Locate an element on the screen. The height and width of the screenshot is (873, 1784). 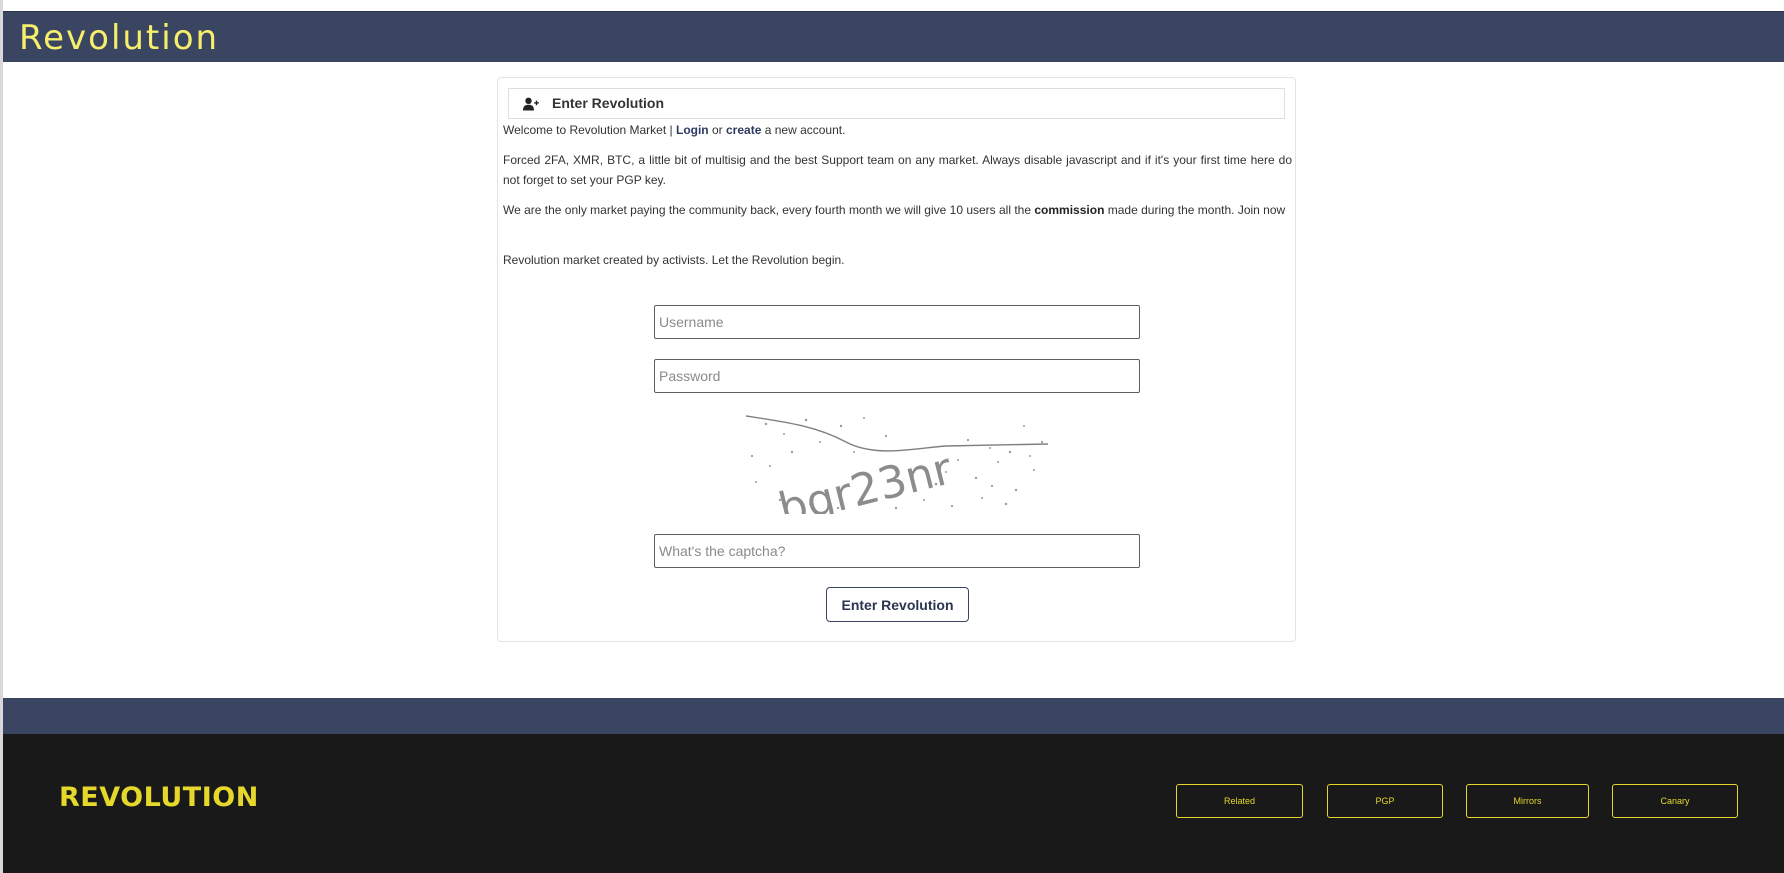
top-navbar: Revolution is located at coordinates (893, 36).